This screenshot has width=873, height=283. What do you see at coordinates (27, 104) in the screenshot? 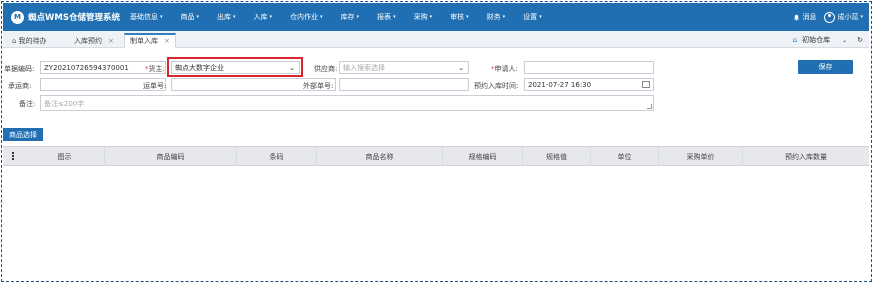
I see `remark-label: 备注:` at bounding box center [27, 104].